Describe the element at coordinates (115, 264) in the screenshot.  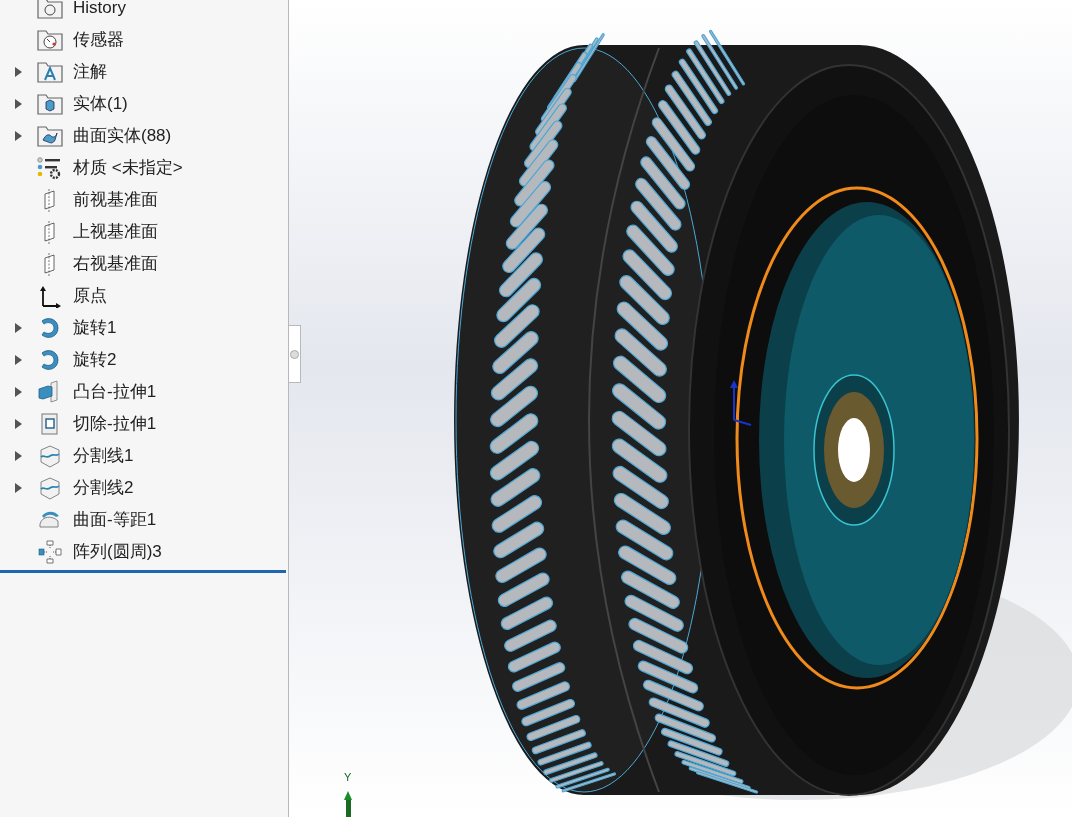
I see `tree-item-label: 右视基准面` at that location.